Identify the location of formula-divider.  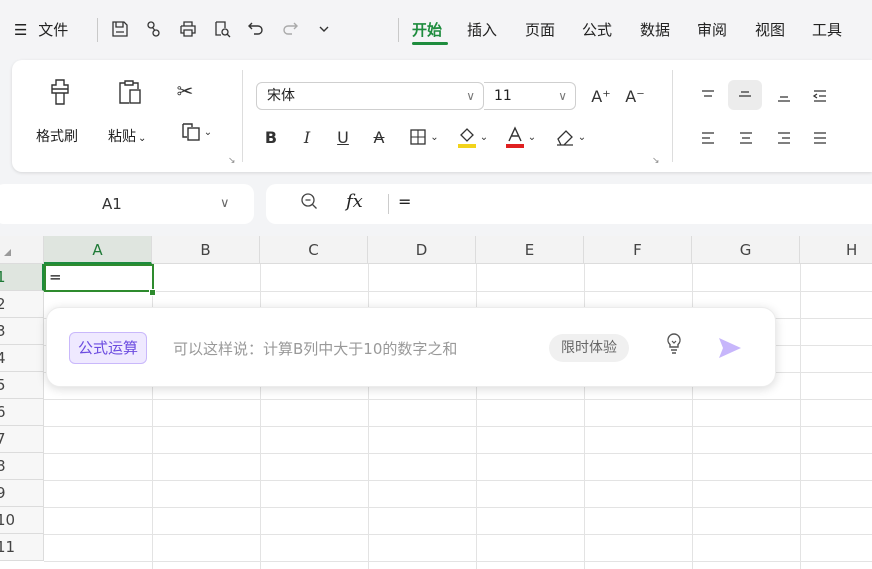
(388, 204).